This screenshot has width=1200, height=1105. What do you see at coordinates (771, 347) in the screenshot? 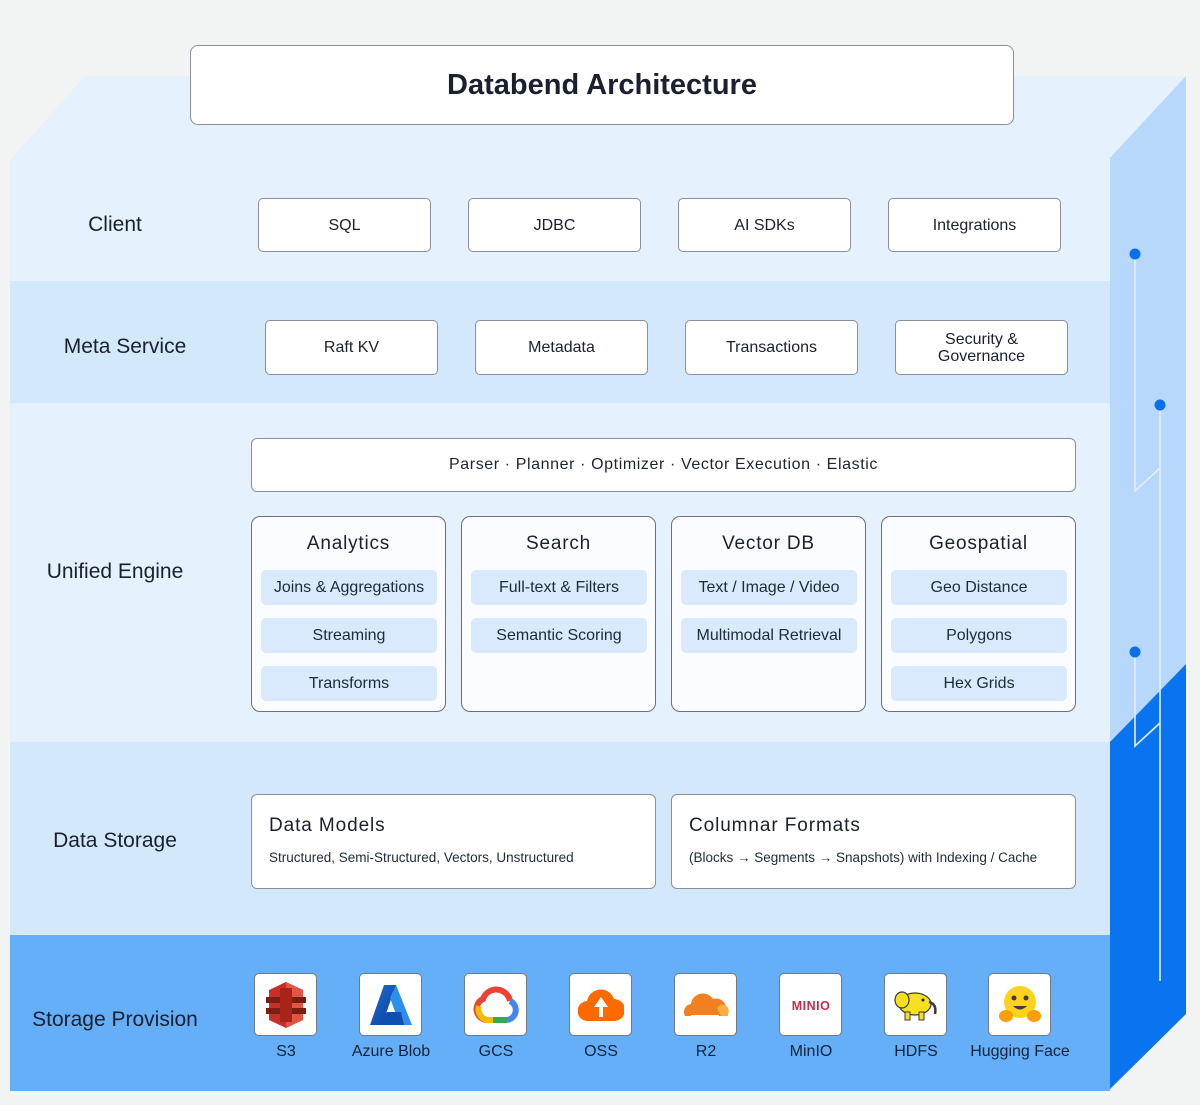
I see `meta-item-transactions: Transactions` at bounding box center [771, 347].